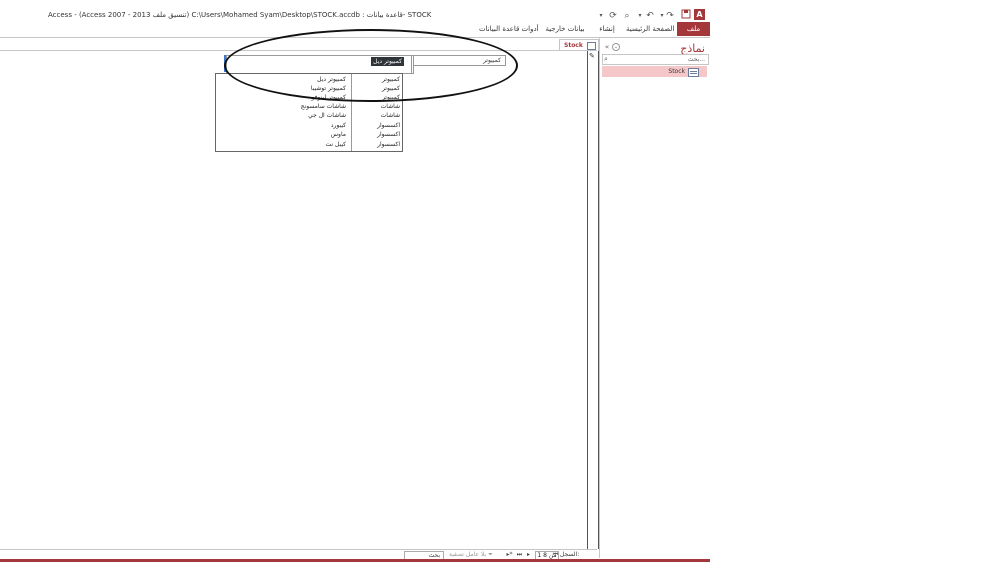 The height and width of the screenshot is (562, 1000). What do you see at coordinates (627, 16) in the screenshot?
I see `print-preview-icon: ⌕` at bounding box center [627, 16].